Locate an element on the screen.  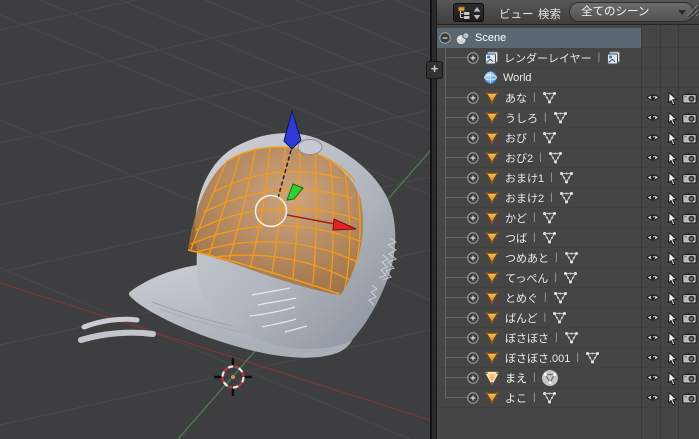
object-name: まえ is located at coordinates (516, 378).